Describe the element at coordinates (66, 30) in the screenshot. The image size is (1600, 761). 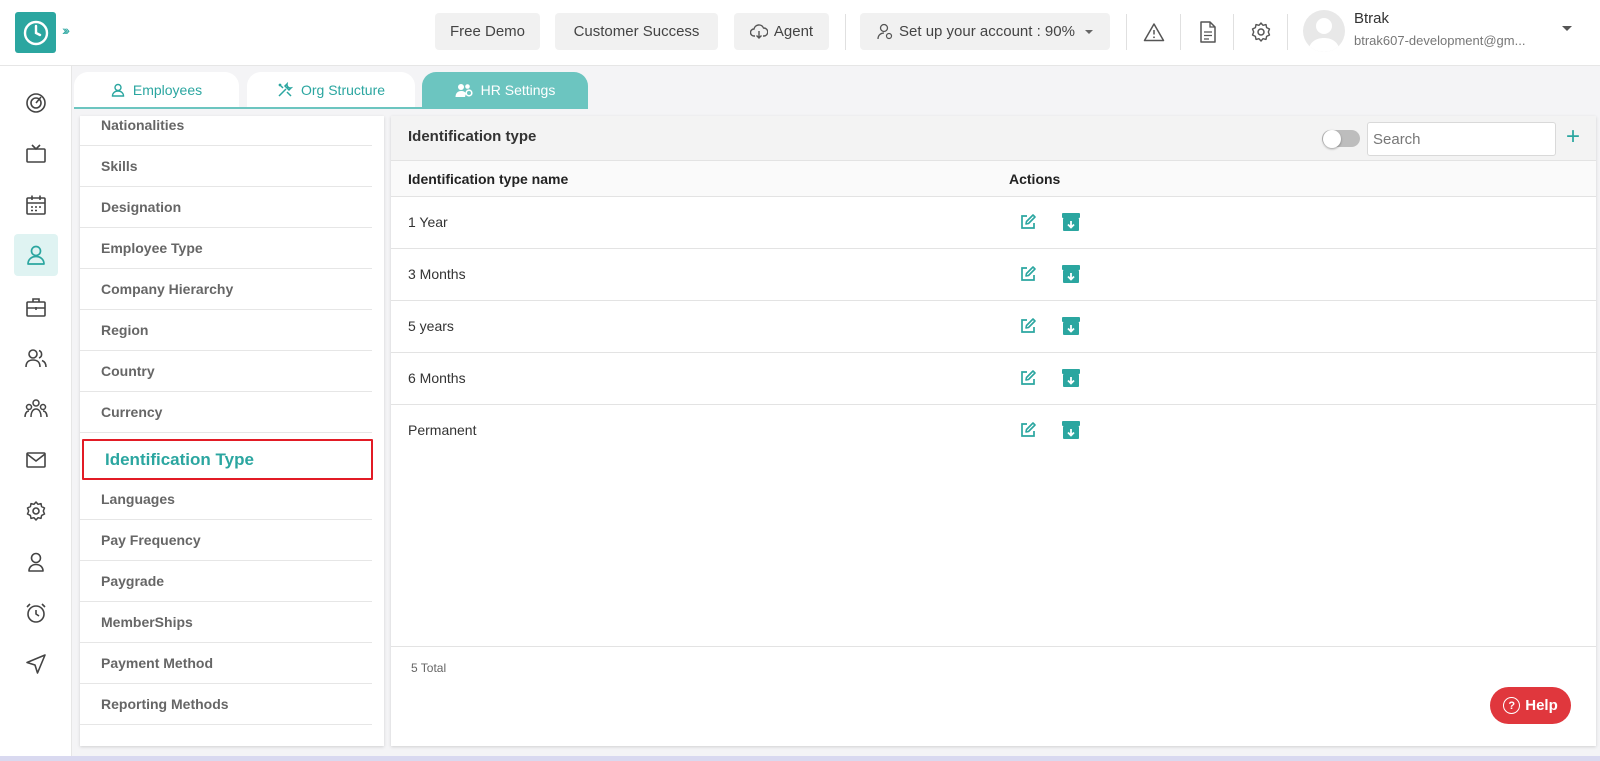
I see `expand-sidebar-icon: ›››` at that location.